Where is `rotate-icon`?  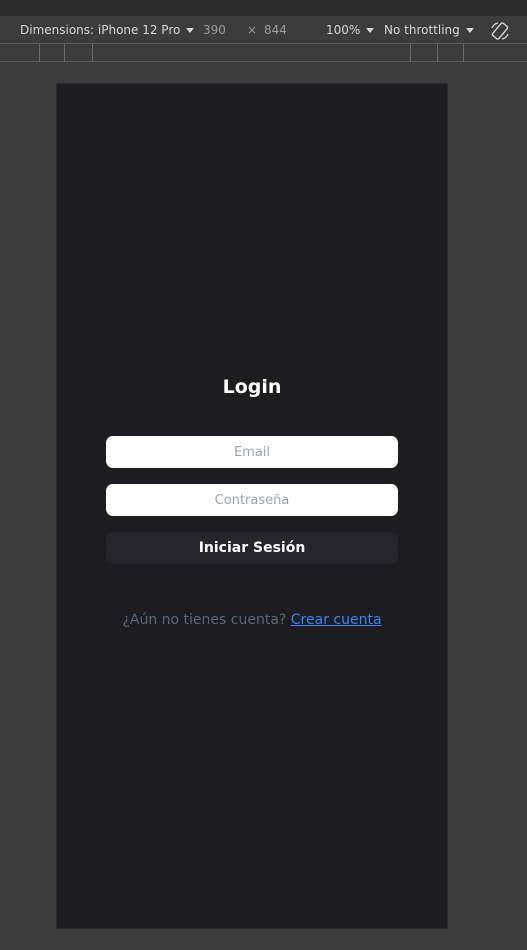 rotate-icon is located at coordinates (500, 31).